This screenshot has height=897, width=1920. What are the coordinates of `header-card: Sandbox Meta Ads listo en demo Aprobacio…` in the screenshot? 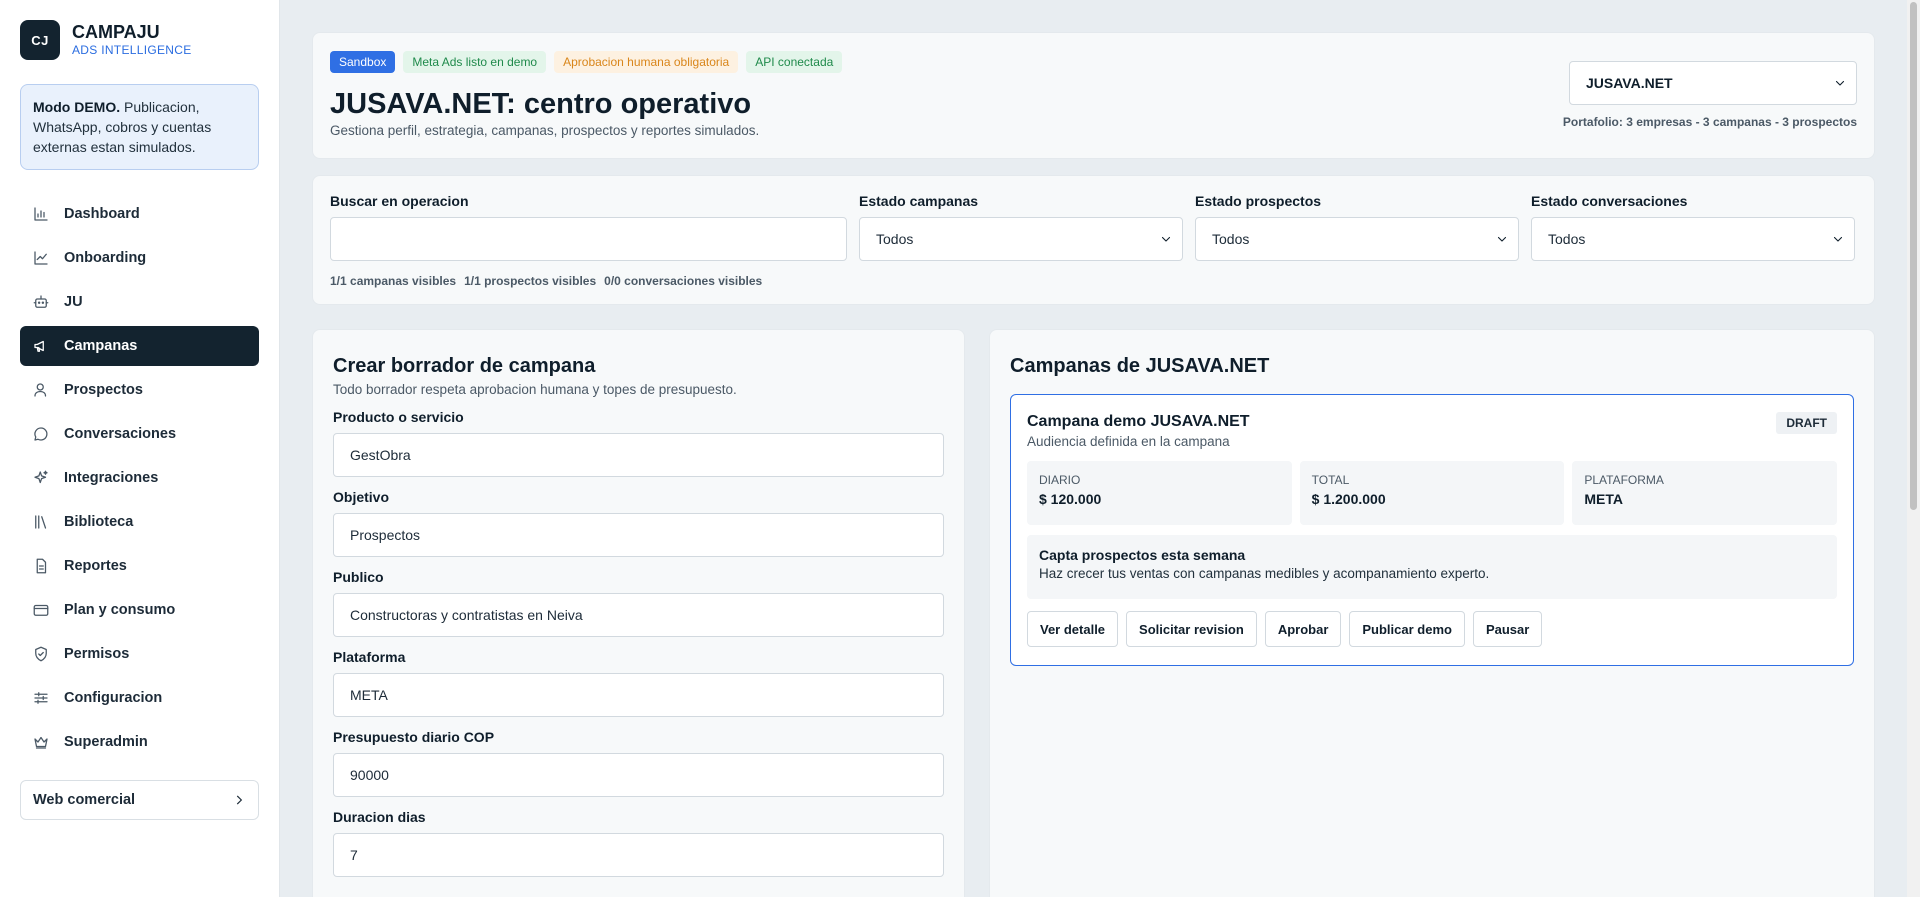 It's located at (1093, 95).